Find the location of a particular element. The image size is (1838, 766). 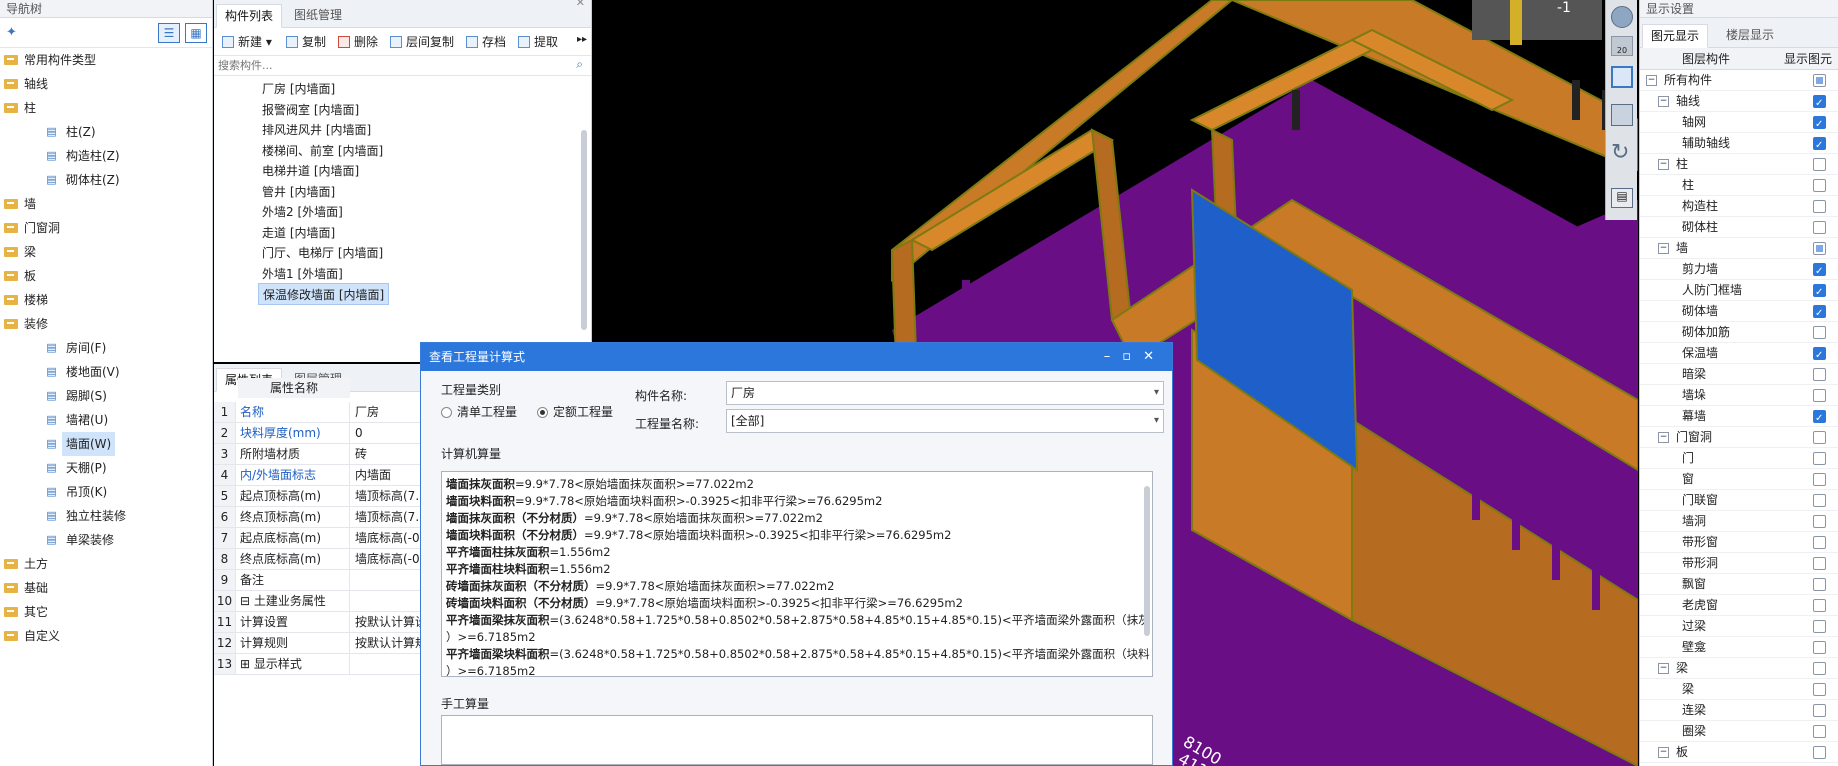

nav-item: 轴线 is located at coordinates (106, 84).